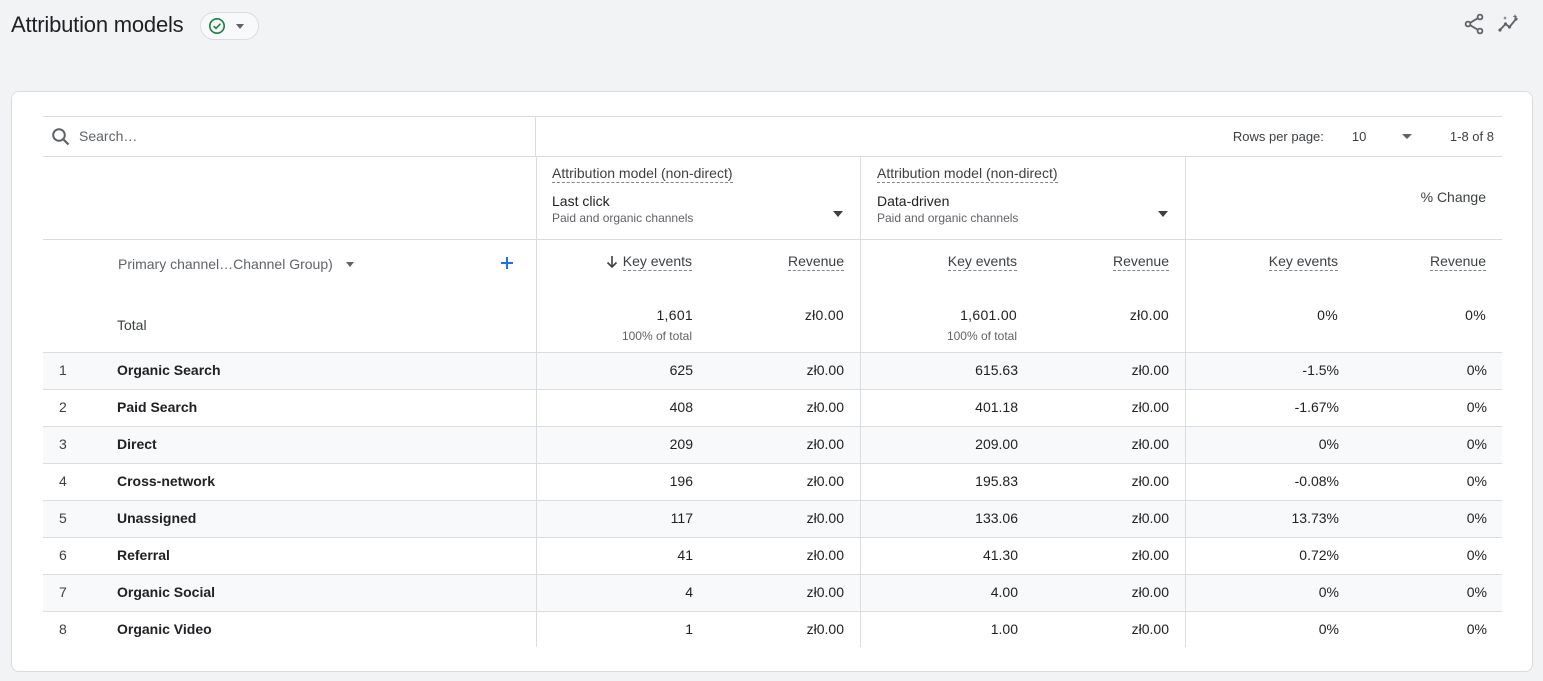 The height and width of the screenshot is (681, 1543). What do you see at coordinates (1474, 24) in the screenshot?
I see `share-icon` at bounding box center [1474, 24].